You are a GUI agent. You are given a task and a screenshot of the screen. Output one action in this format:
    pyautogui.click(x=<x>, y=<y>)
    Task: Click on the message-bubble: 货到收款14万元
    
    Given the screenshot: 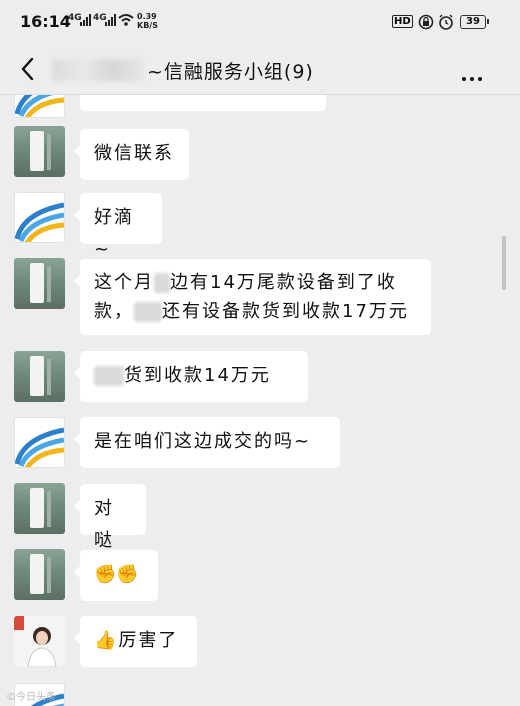 What is the action you would take?
    pyautogui.click(x=191, y=376)
    